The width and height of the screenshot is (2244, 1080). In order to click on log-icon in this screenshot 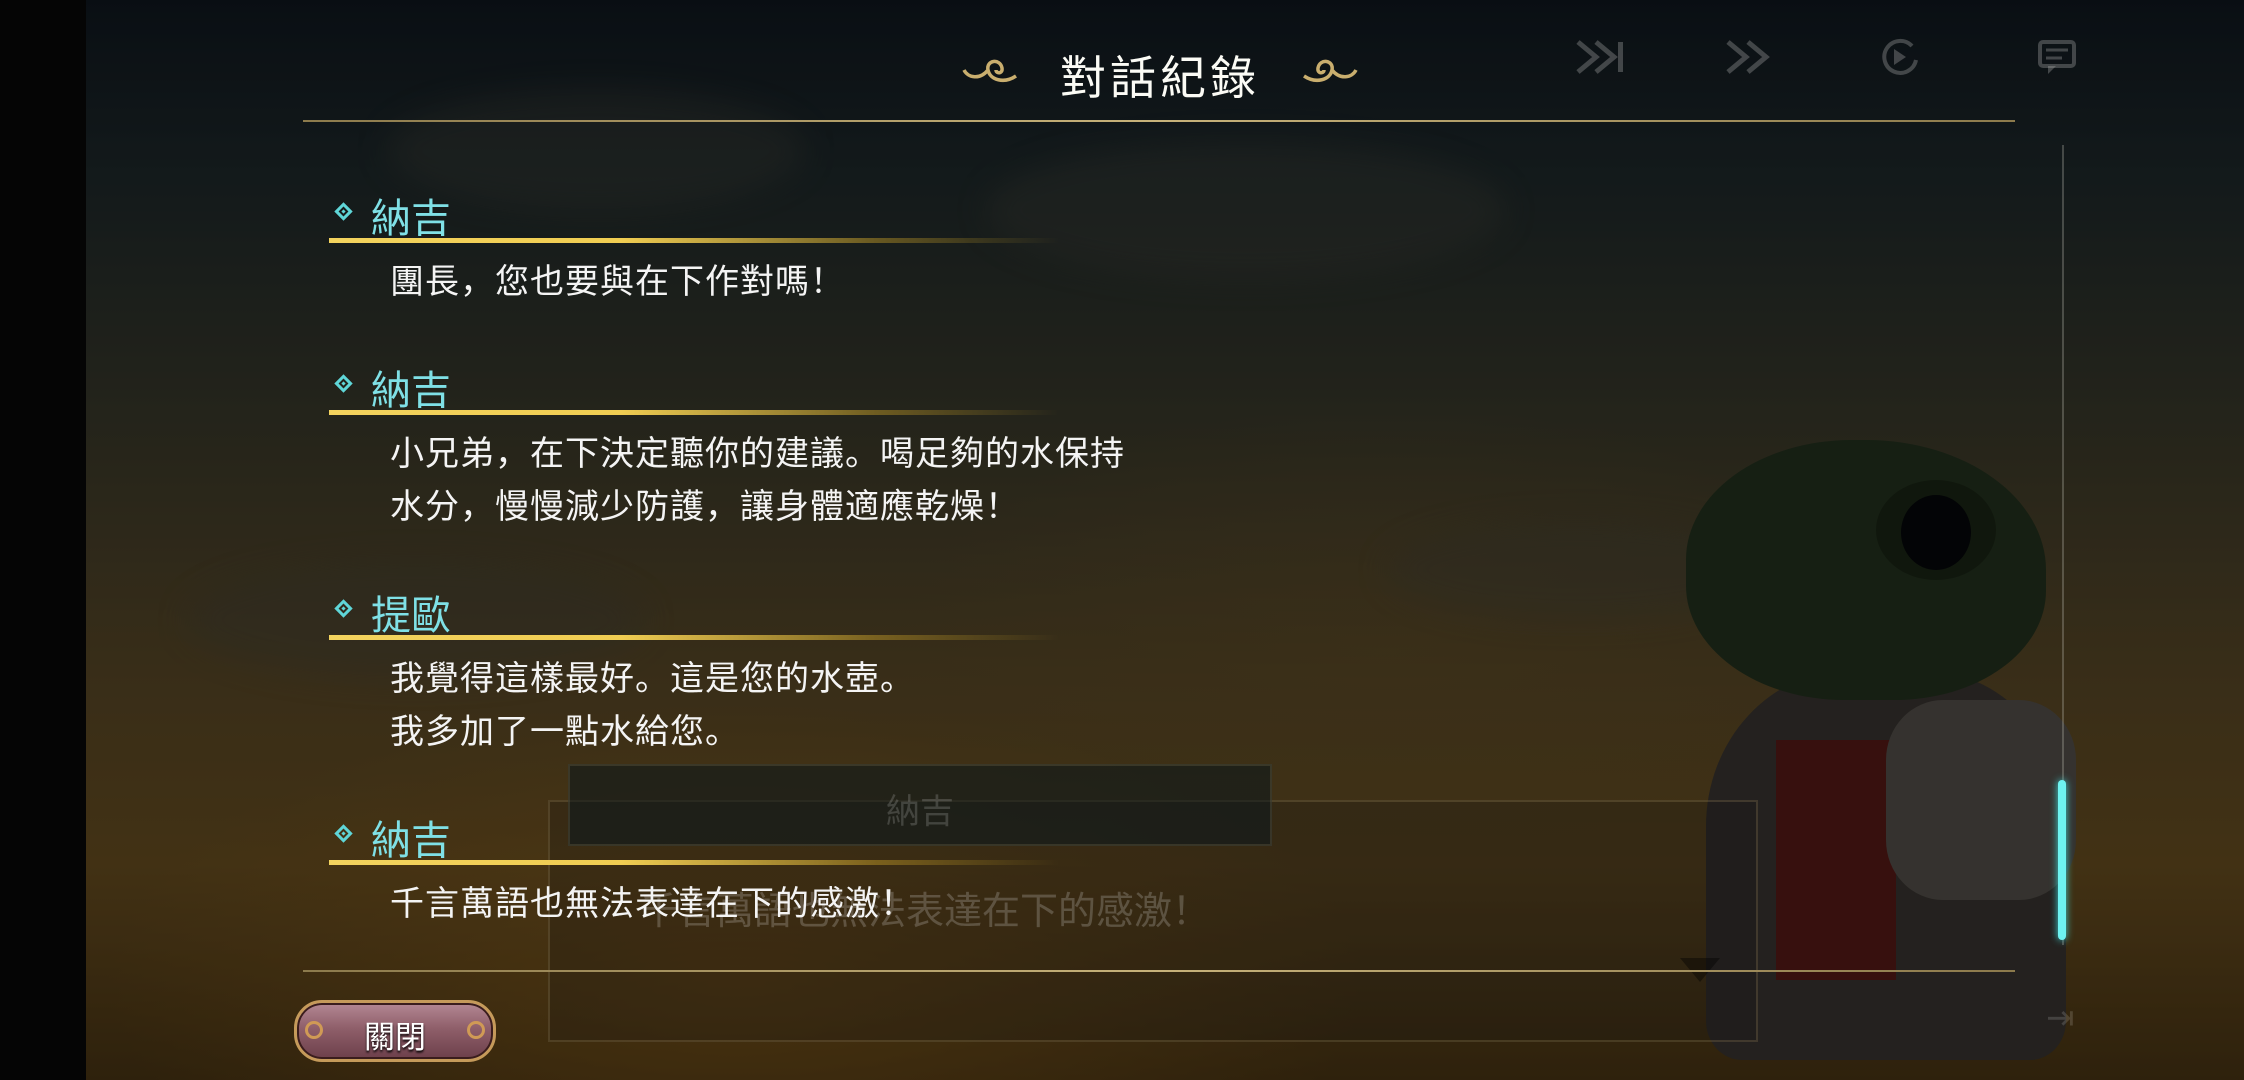, I will do `click(2058, 57)`.